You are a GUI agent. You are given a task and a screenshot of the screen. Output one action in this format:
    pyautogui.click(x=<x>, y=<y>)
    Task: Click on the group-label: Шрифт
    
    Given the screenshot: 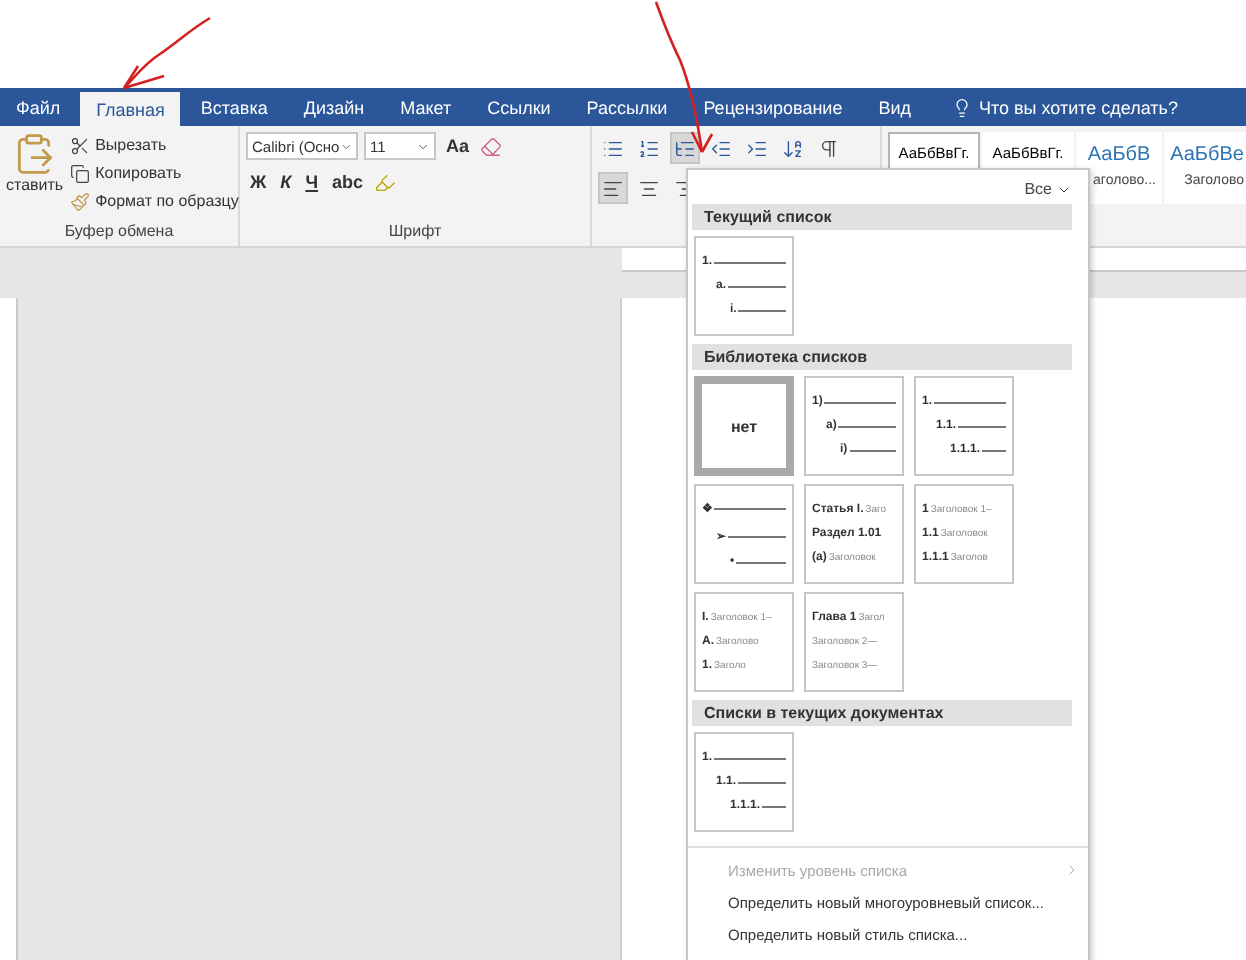 What is the action you would take?
    pyautogui.click(x=415, y=233)
    